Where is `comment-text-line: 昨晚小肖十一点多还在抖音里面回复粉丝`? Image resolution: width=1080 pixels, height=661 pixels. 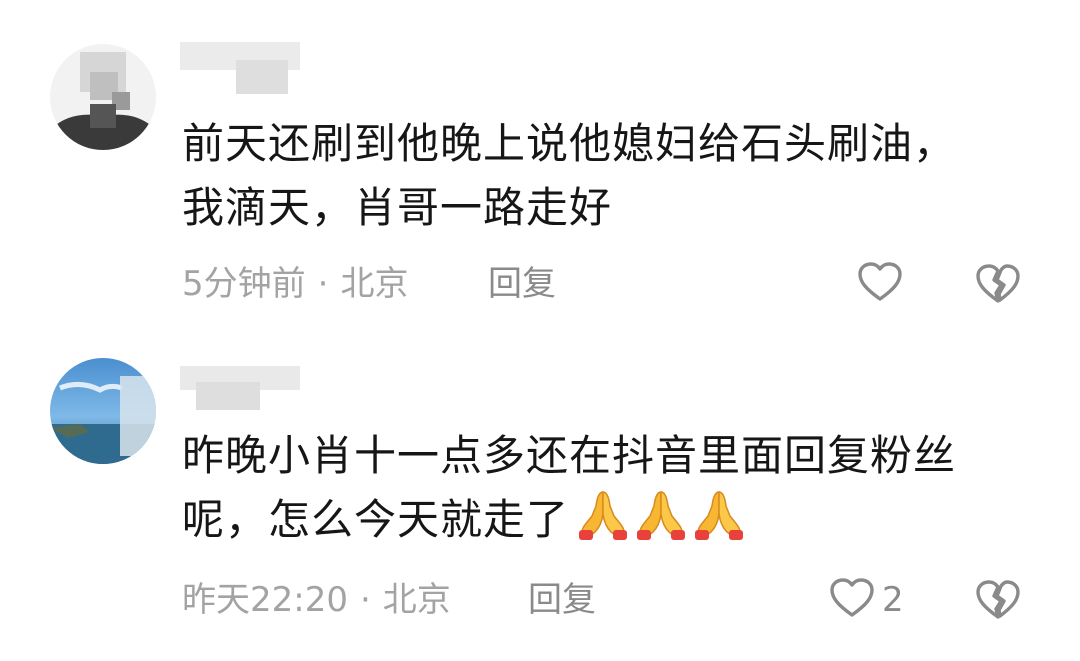 comment-text-line: 昨晚小肖十一点多还在抖音里面回复粉丝 is located at coordinates (569, 455).